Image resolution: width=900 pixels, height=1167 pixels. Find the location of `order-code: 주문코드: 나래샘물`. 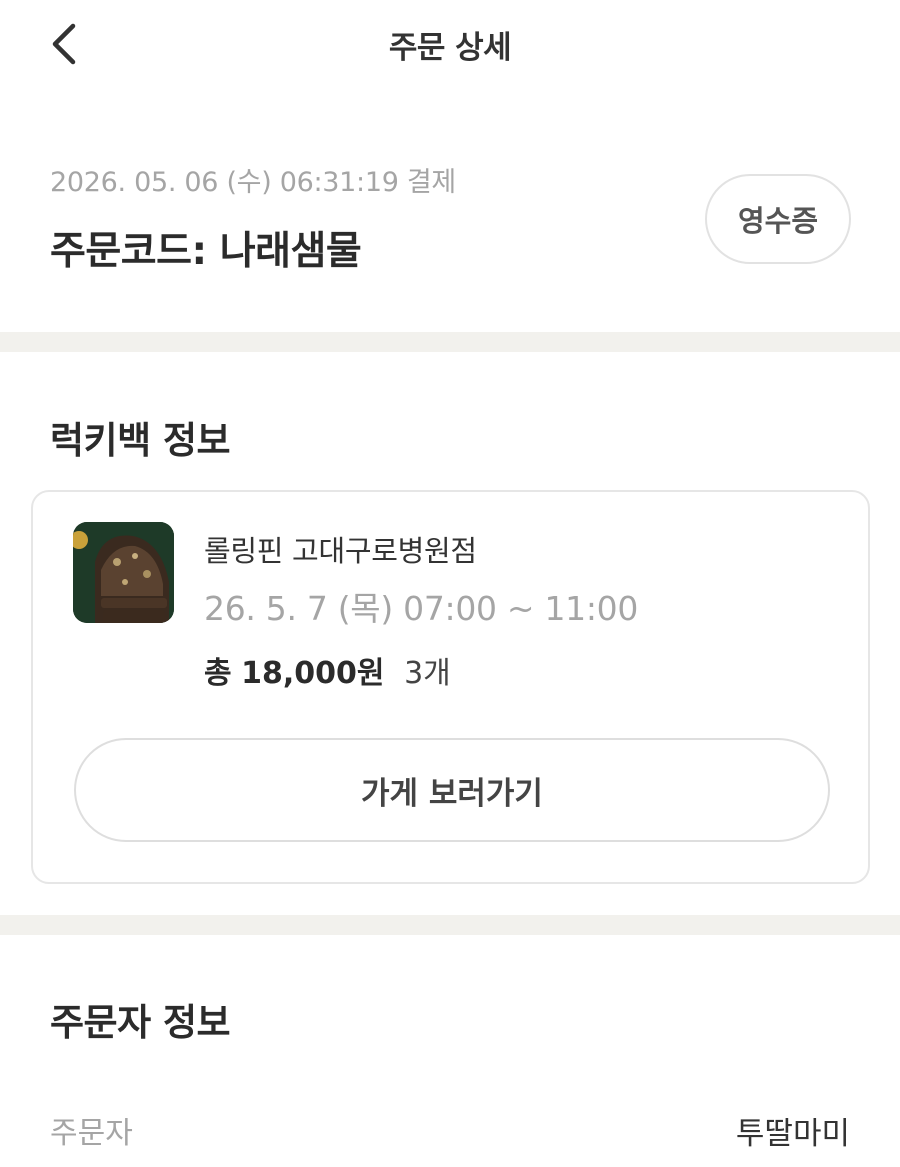

order-code: 주문코드: 나래샘물 is located at coordinates (206, 251).